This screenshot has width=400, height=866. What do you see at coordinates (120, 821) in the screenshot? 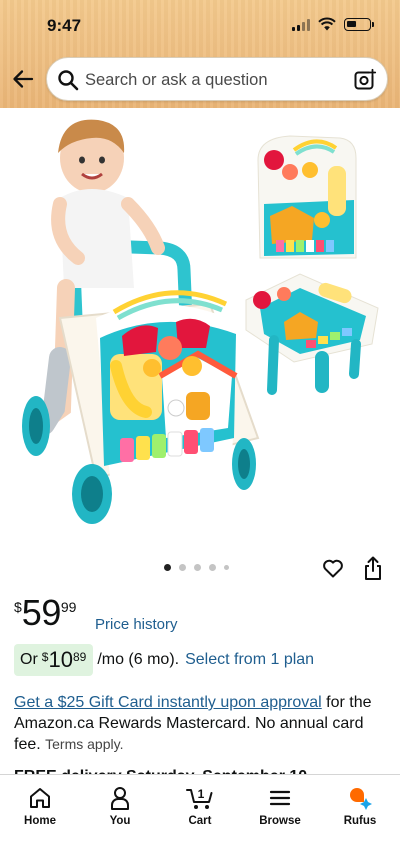
I see `tab-label: You` at bounding box center [120, 821].